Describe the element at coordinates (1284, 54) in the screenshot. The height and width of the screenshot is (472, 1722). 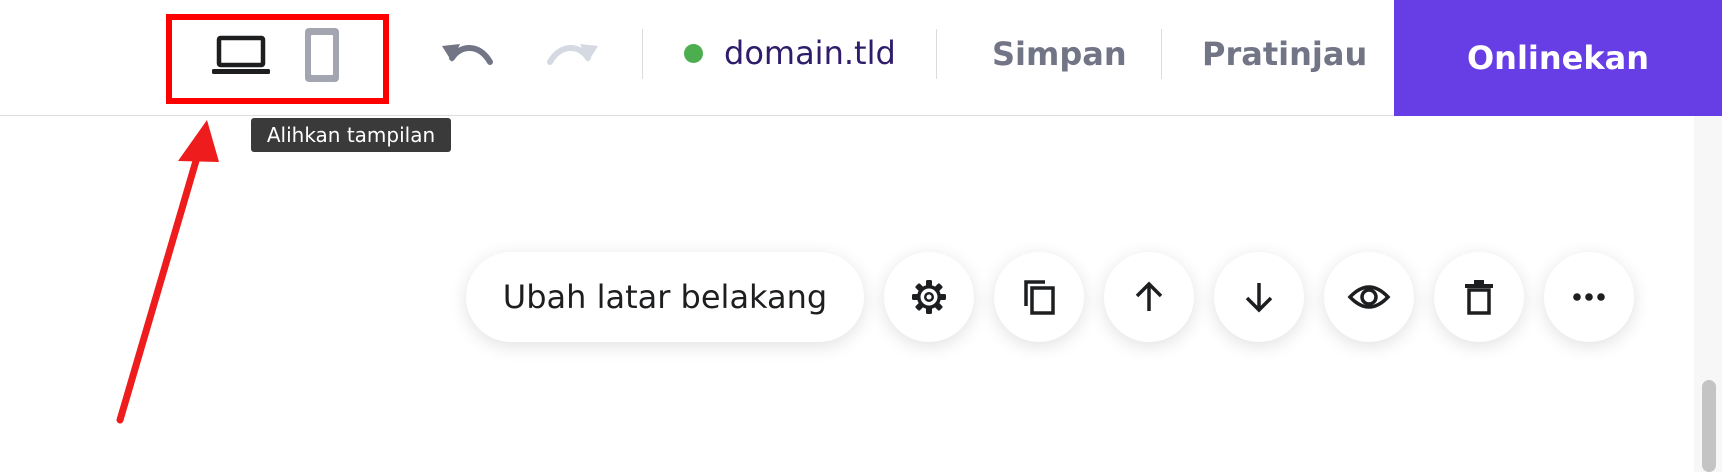
I see `preview-button: Pratinjau` at that location.